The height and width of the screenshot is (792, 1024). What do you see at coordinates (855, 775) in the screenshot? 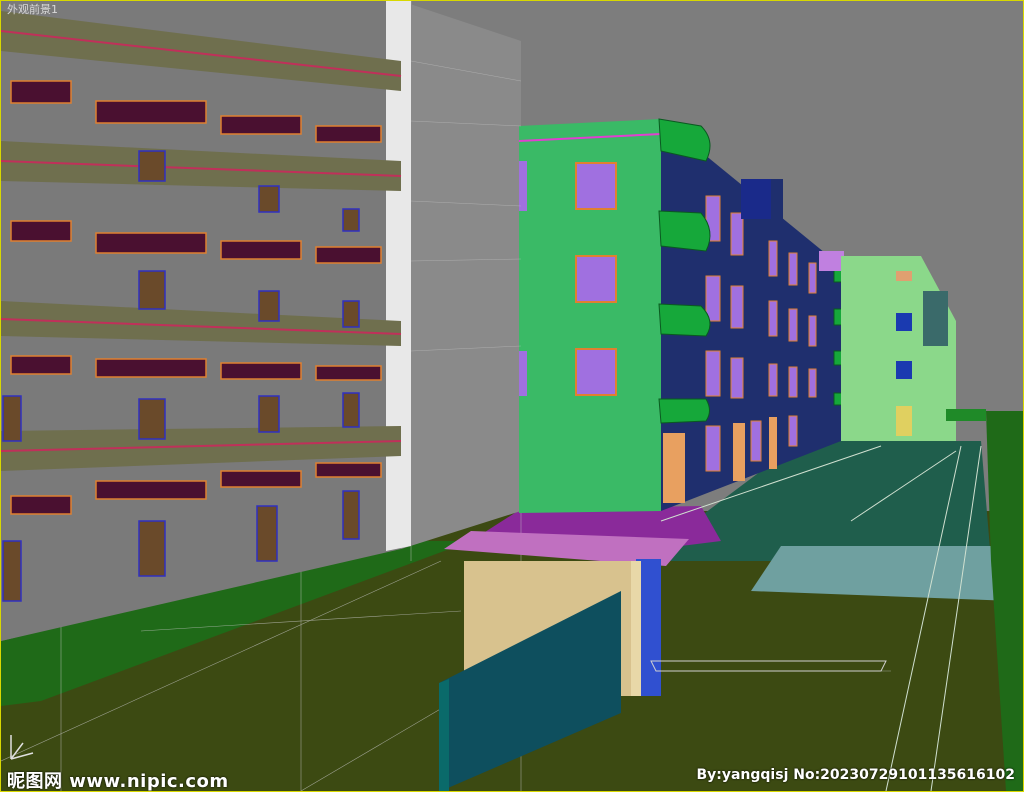
I see `watermark-author: By:yangqisj No:20230729101135616102` at bounding box center [855, 775].